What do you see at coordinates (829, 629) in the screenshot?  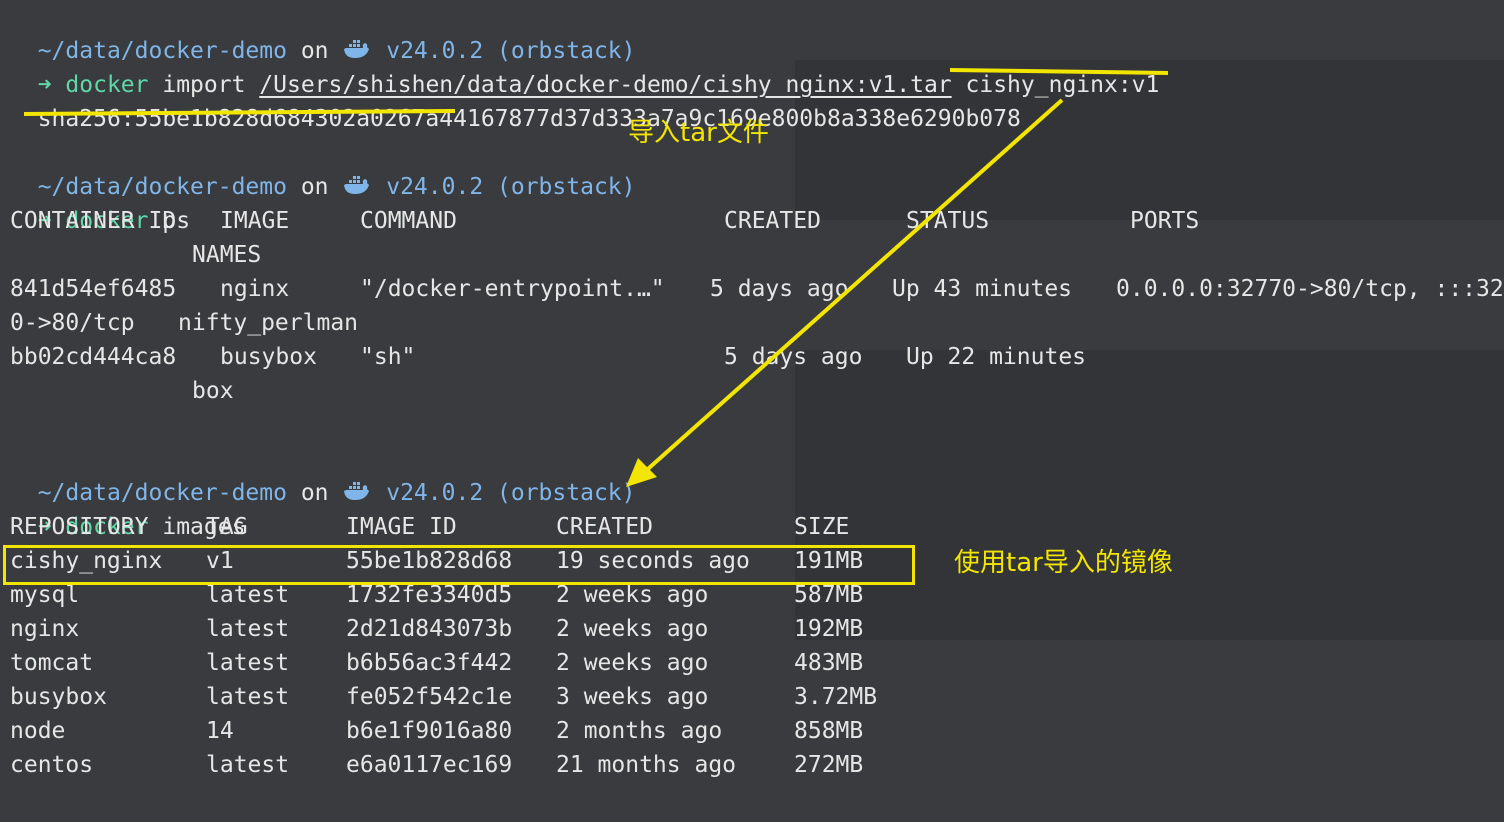 I see `images-cell-size: 192MB` at bounding box center [829, 629].